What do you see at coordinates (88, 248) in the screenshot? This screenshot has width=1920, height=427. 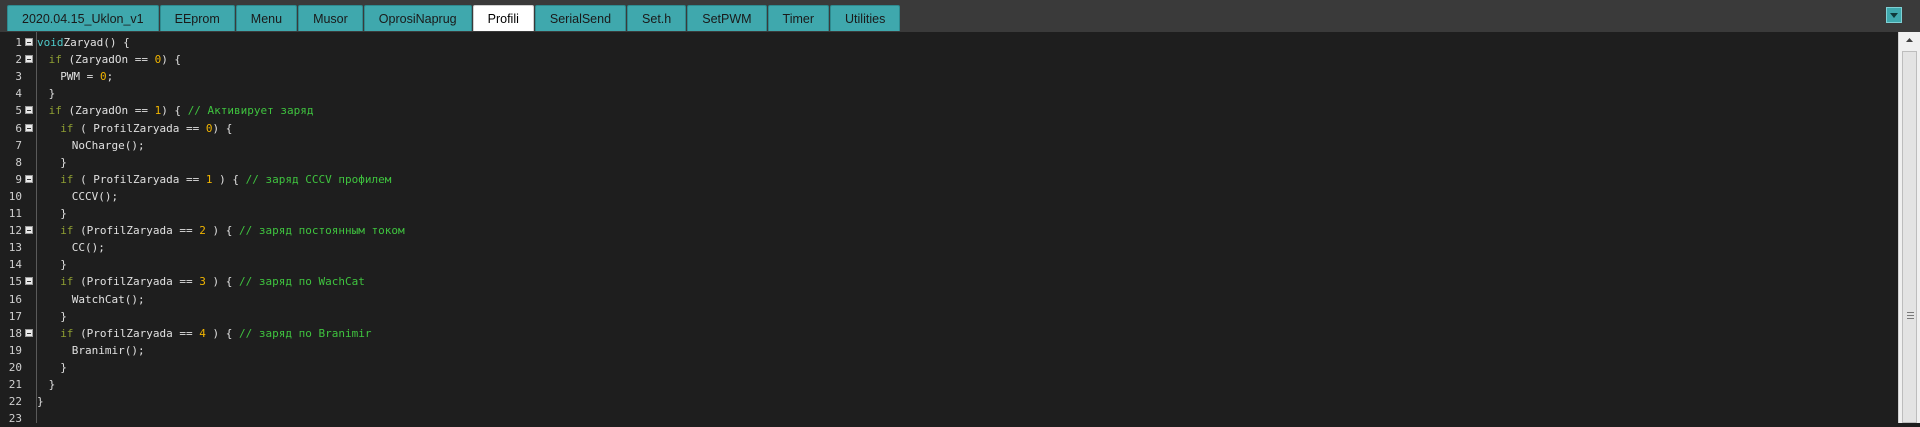 I see `code-token: CC();` at bounding box center [88, 248].